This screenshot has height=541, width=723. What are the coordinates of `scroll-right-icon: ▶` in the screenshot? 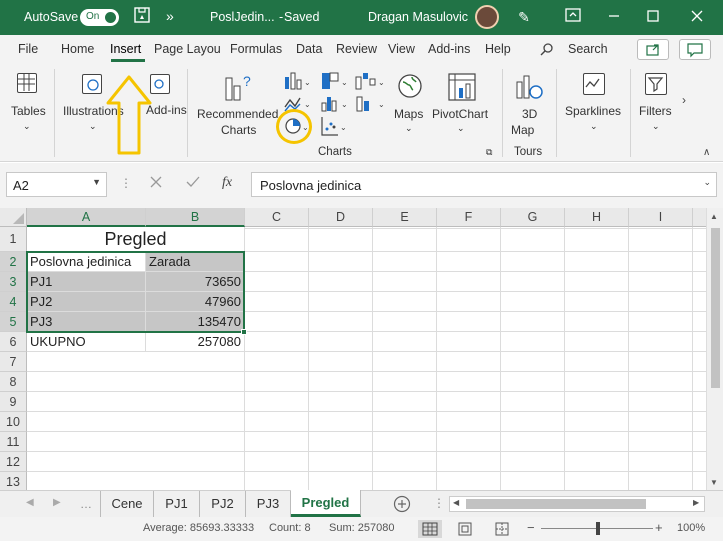 It's located at (696, 502).